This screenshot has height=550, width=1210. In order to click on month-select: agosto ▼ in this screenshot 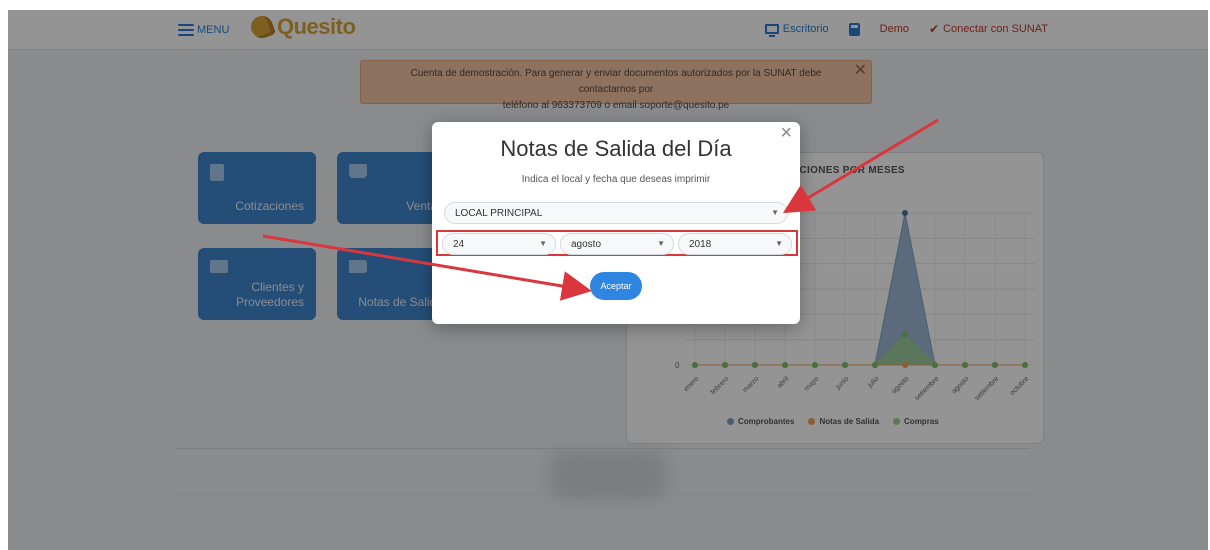, I will do `click(617, 244)`.